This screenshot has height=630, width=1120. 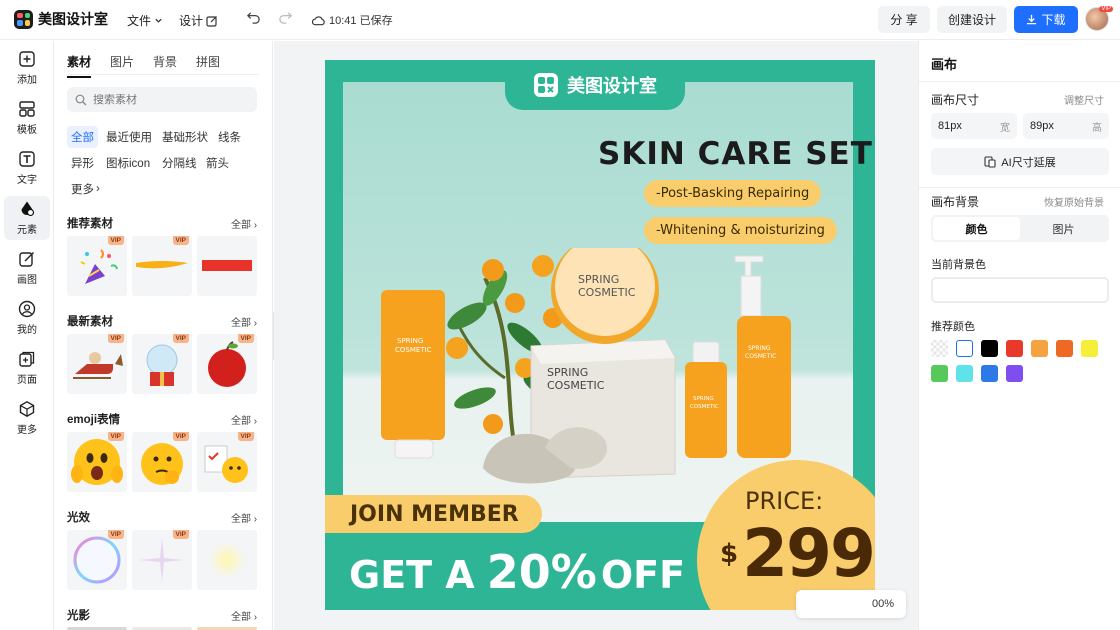 What do you see at coordinates (1020, 161) in the screenshot?
I see `ai-extend-button: AI尺寸延展` at bounding box center [1020, 161].